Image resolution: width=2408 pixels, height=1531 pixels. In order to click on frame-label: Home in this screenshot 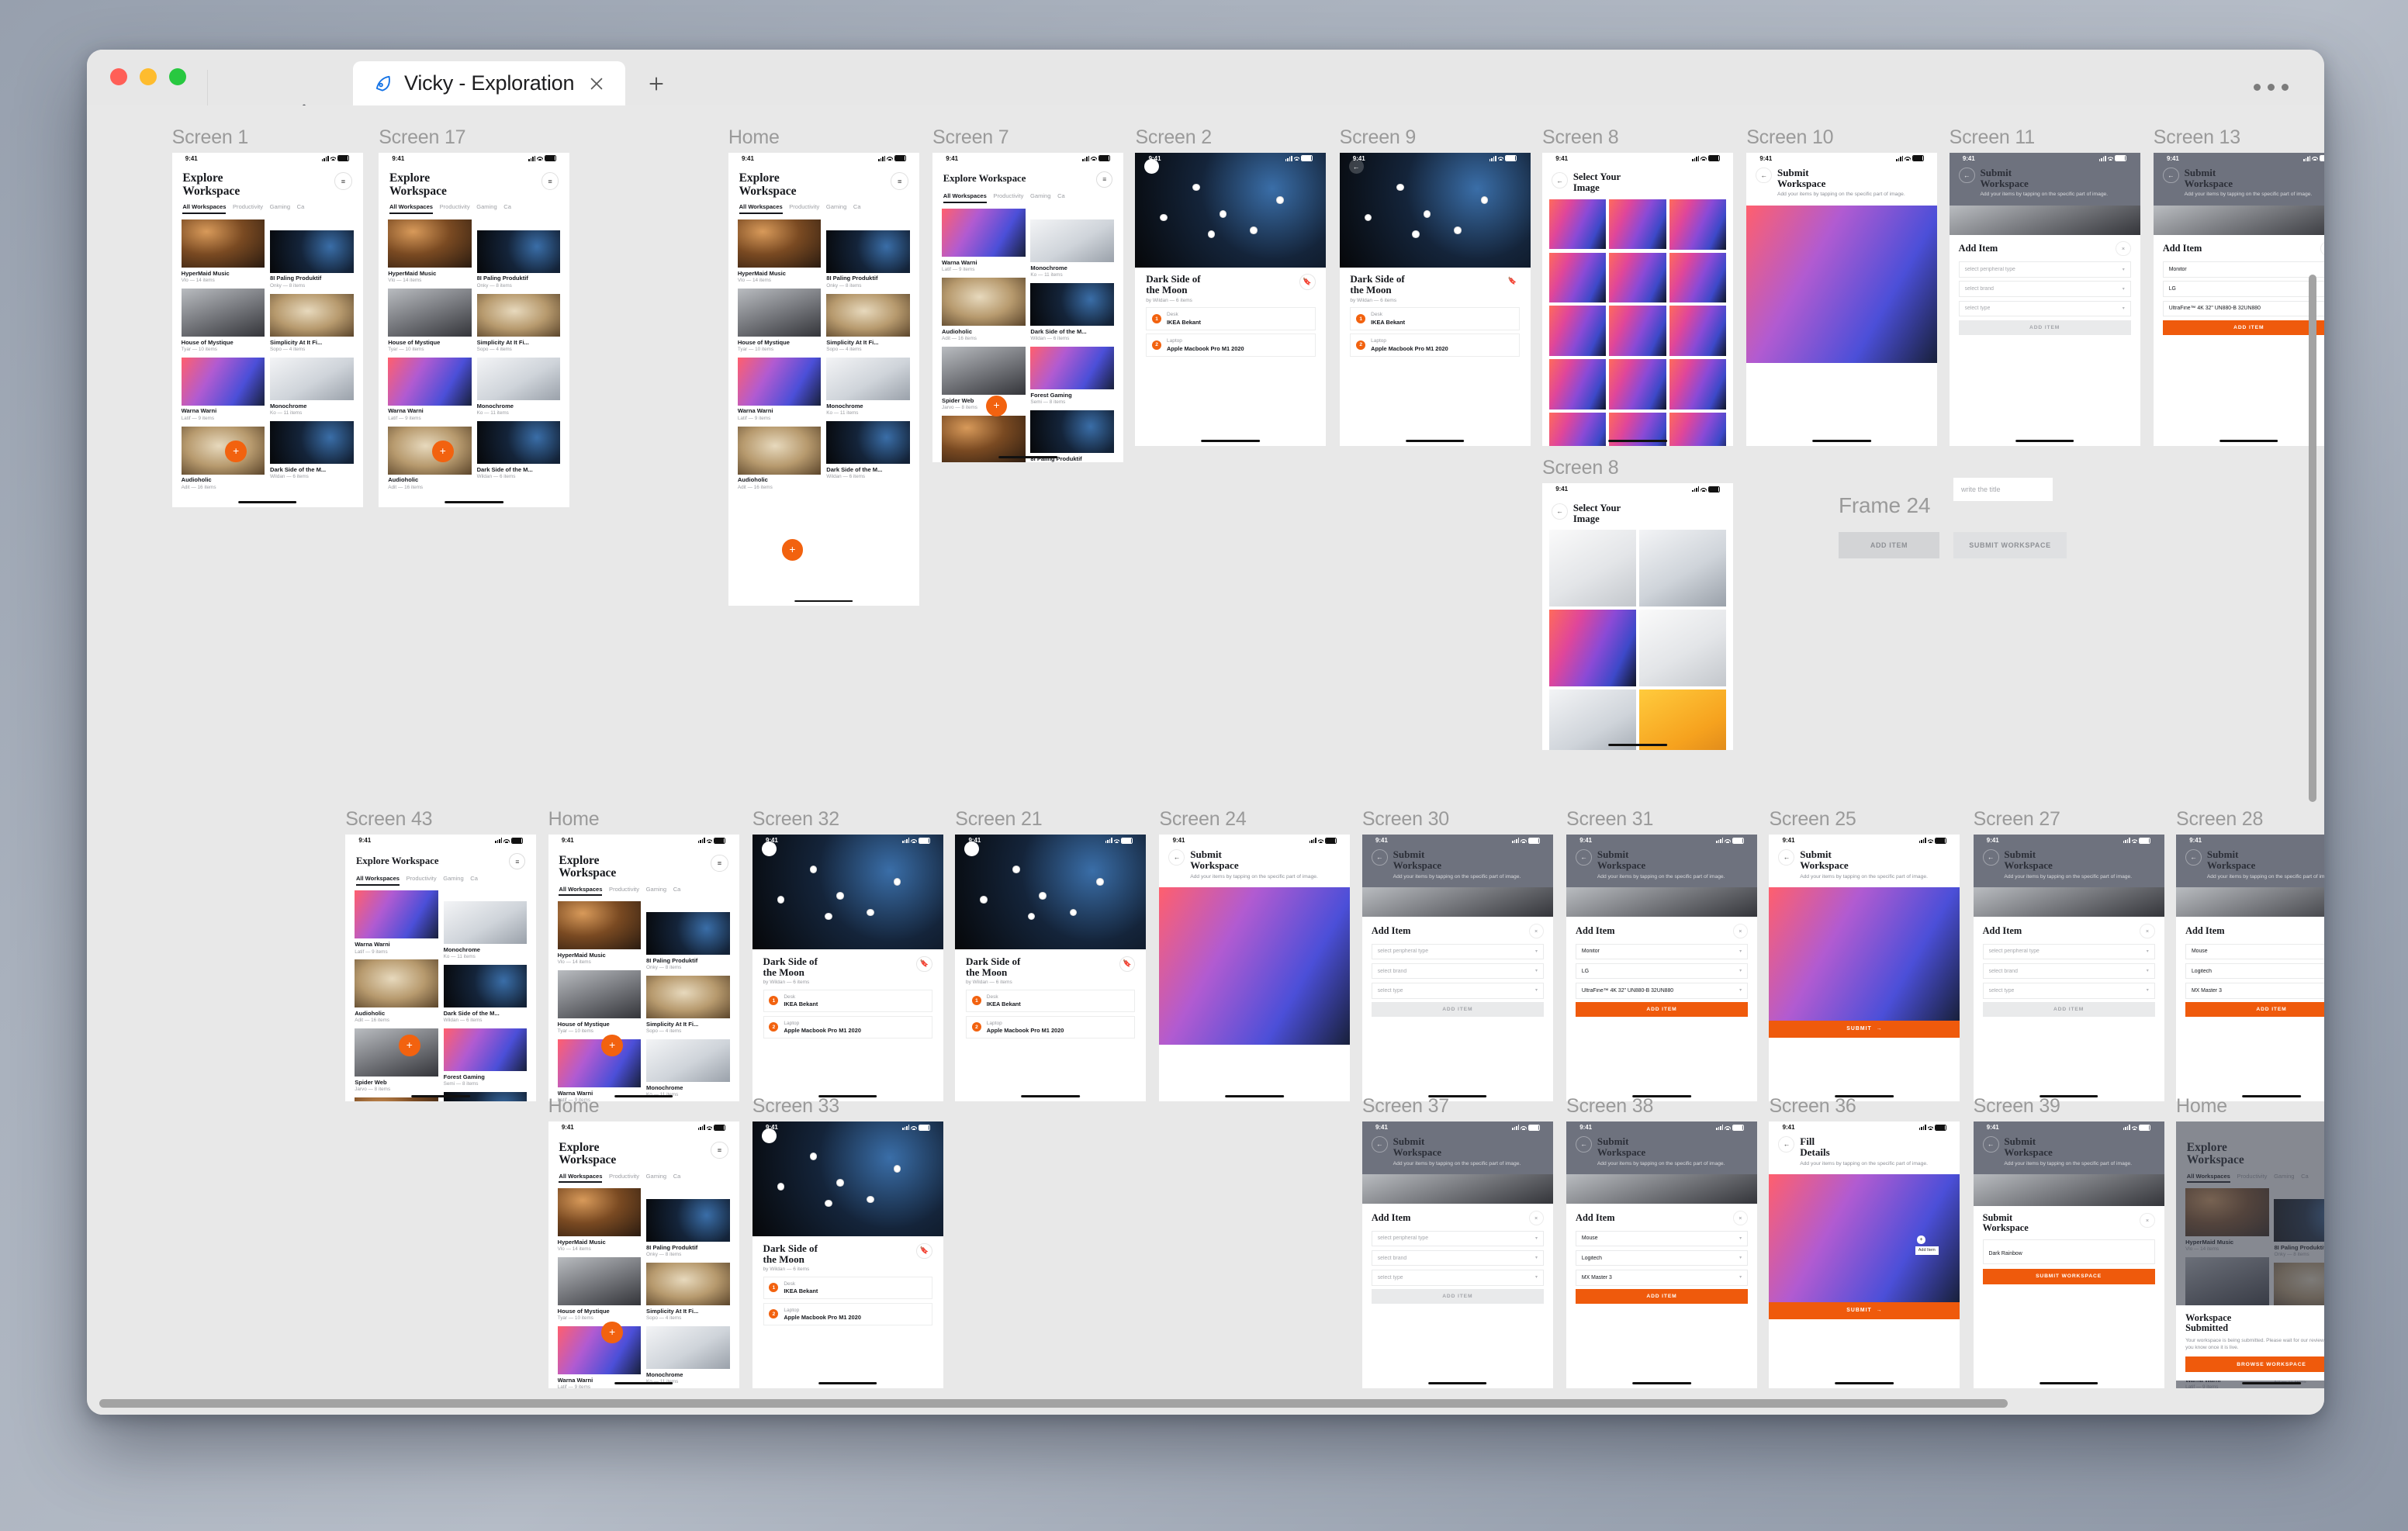, I will do `click(754, 137)`.